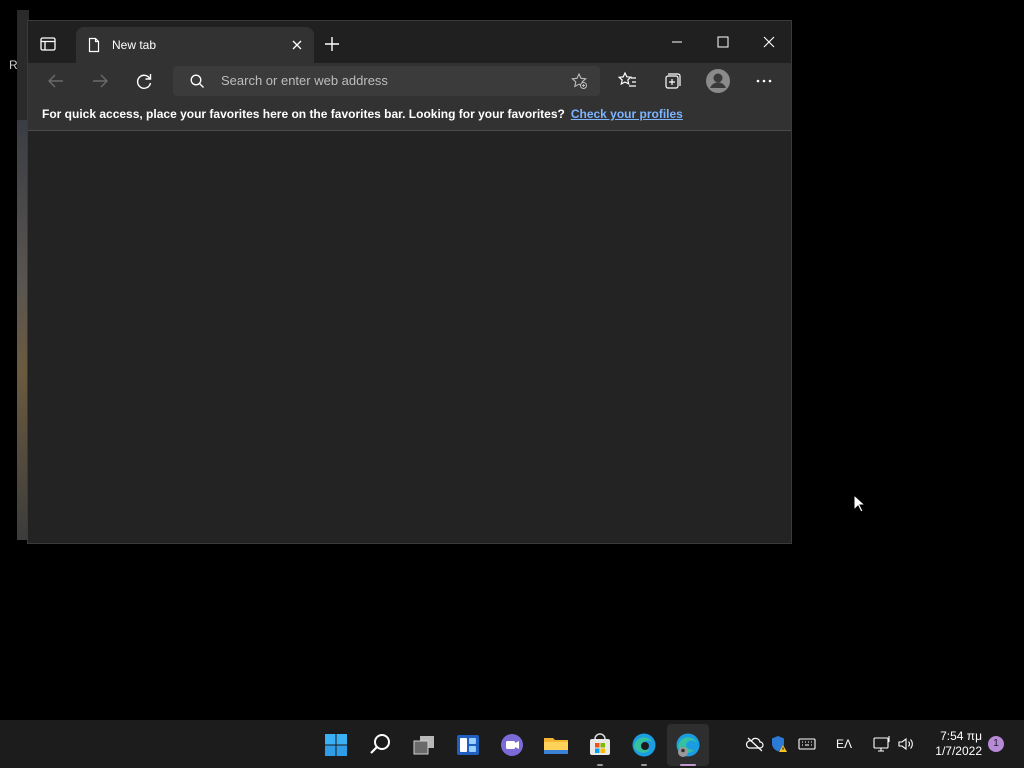  I want to click on mouse-cursor-icon, so click(860, 503).